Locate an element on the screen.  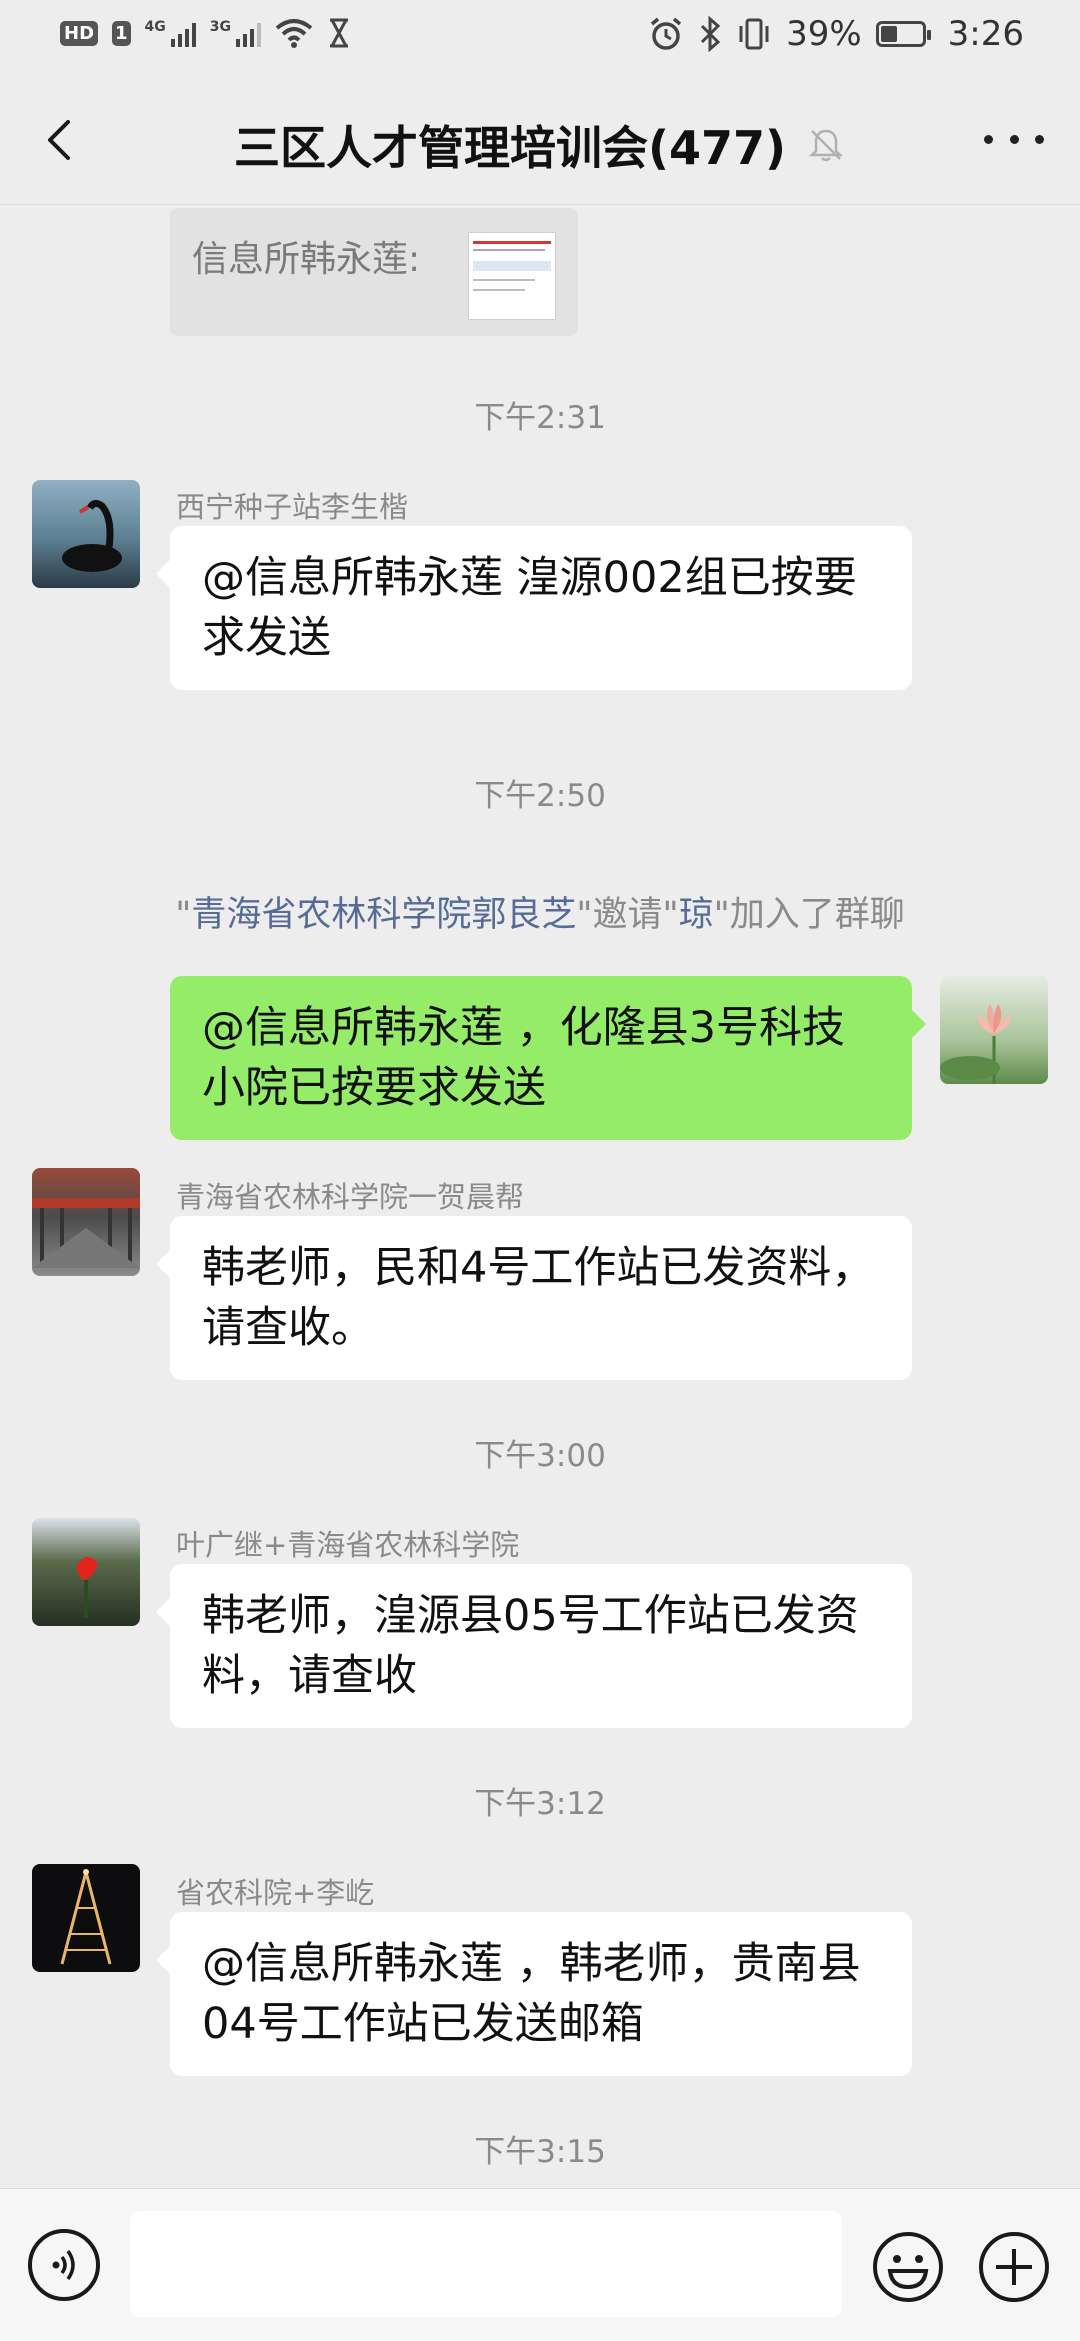
hd-badge: HD is located at coordinates (79, 33).